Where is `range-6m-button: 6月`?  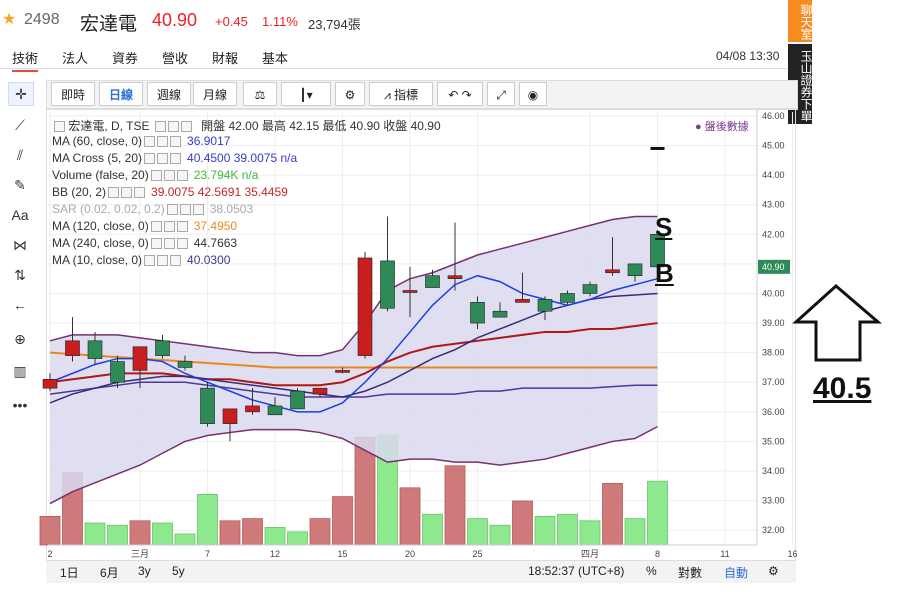 range-6m-button: 6月 is located at coordinates (109, 572).